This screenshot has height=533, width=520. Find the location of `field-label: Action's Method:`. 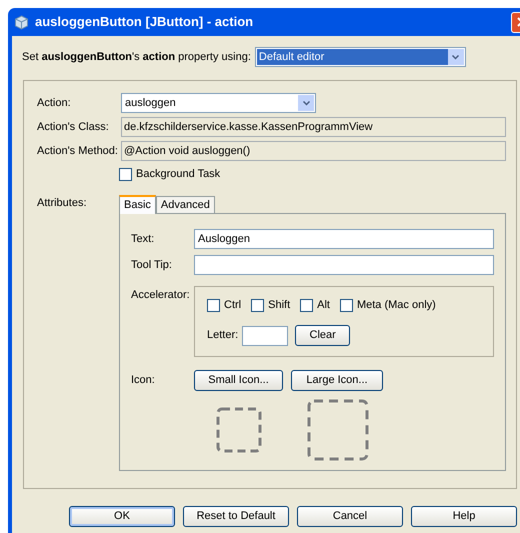

field-label: Action's Method: is located at coordinates (78, 151).